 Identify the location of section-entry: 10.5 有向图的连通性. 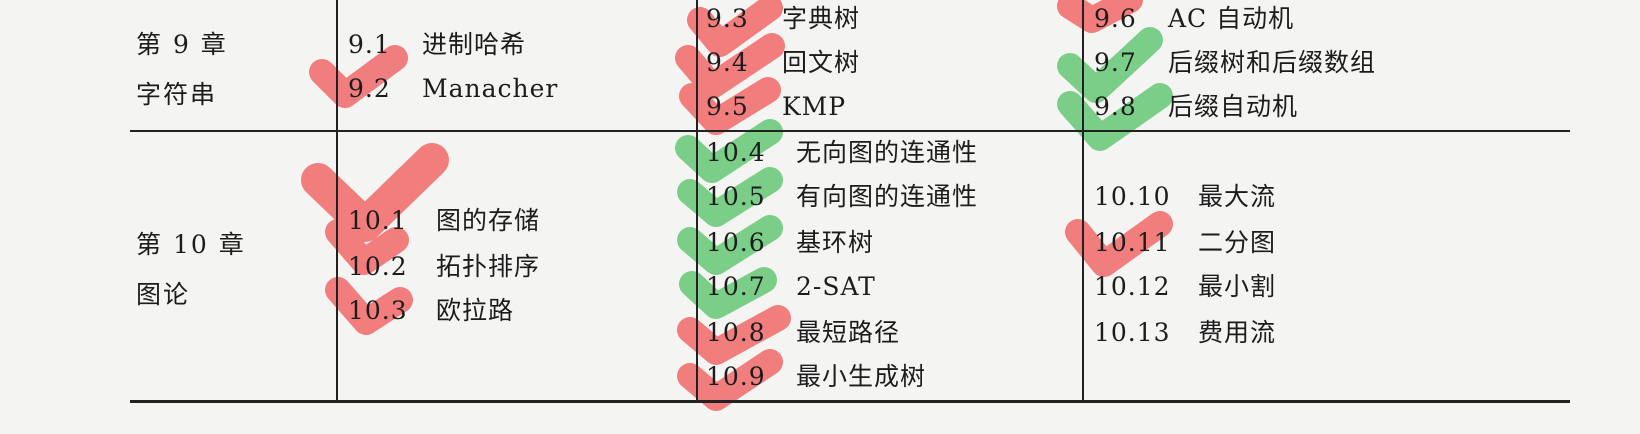
(842, 197).